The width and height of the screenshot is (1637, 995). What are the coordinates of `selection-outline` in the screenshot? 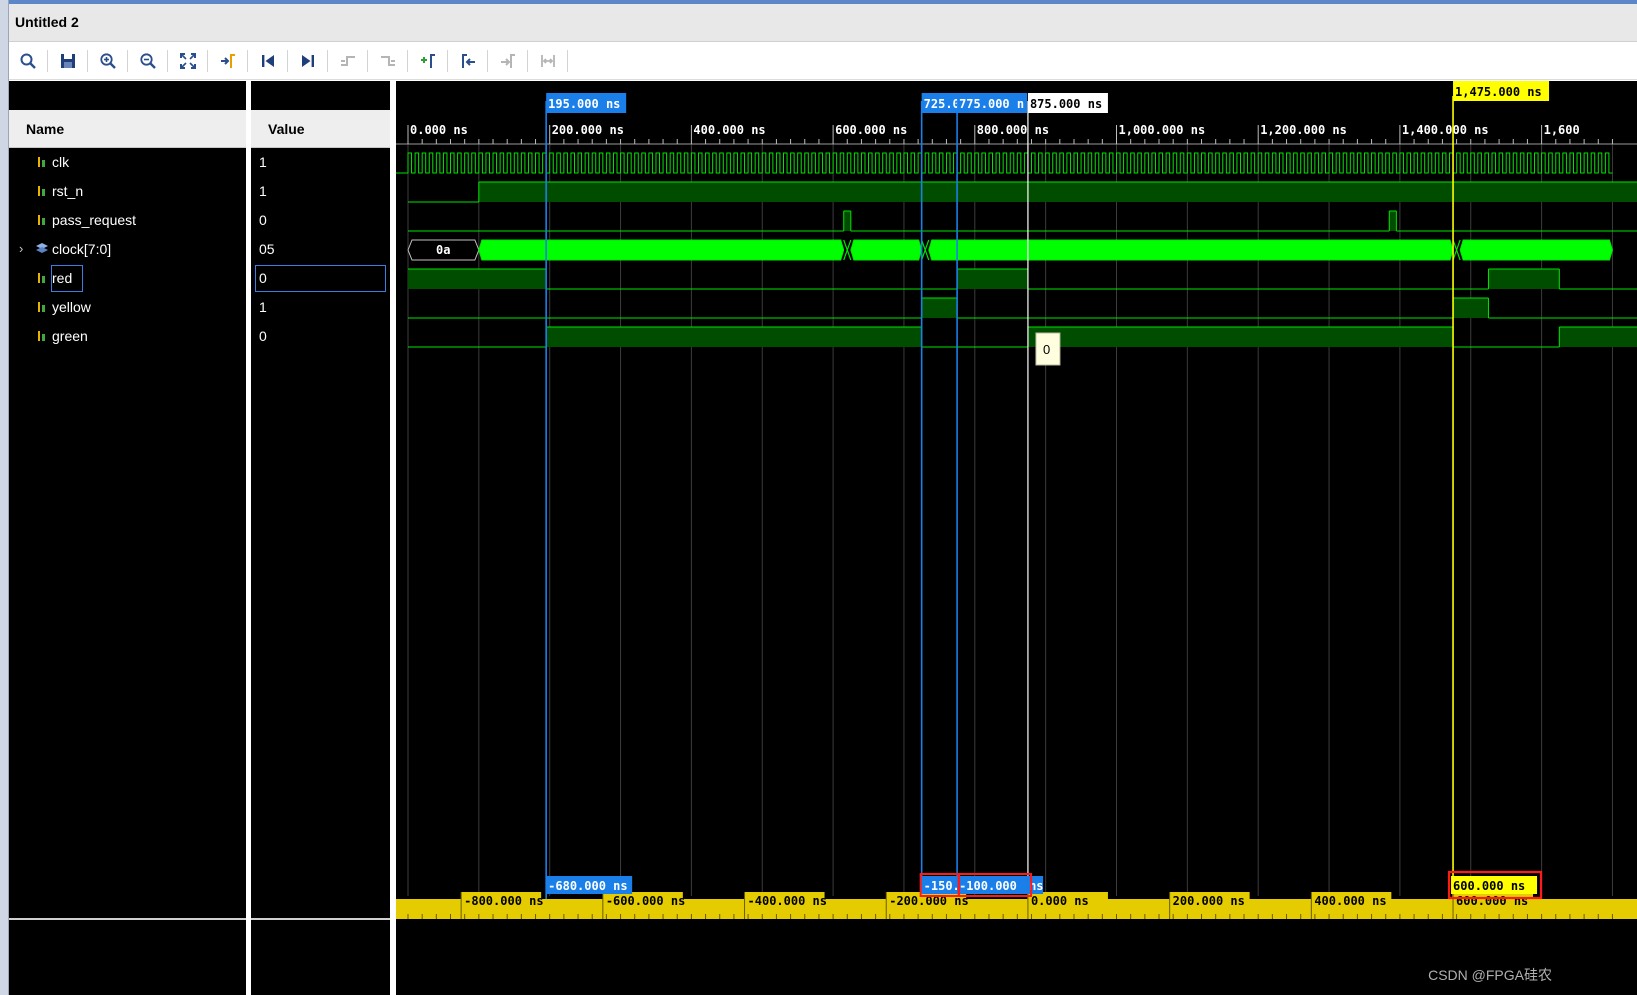 It's located at (320, 278).